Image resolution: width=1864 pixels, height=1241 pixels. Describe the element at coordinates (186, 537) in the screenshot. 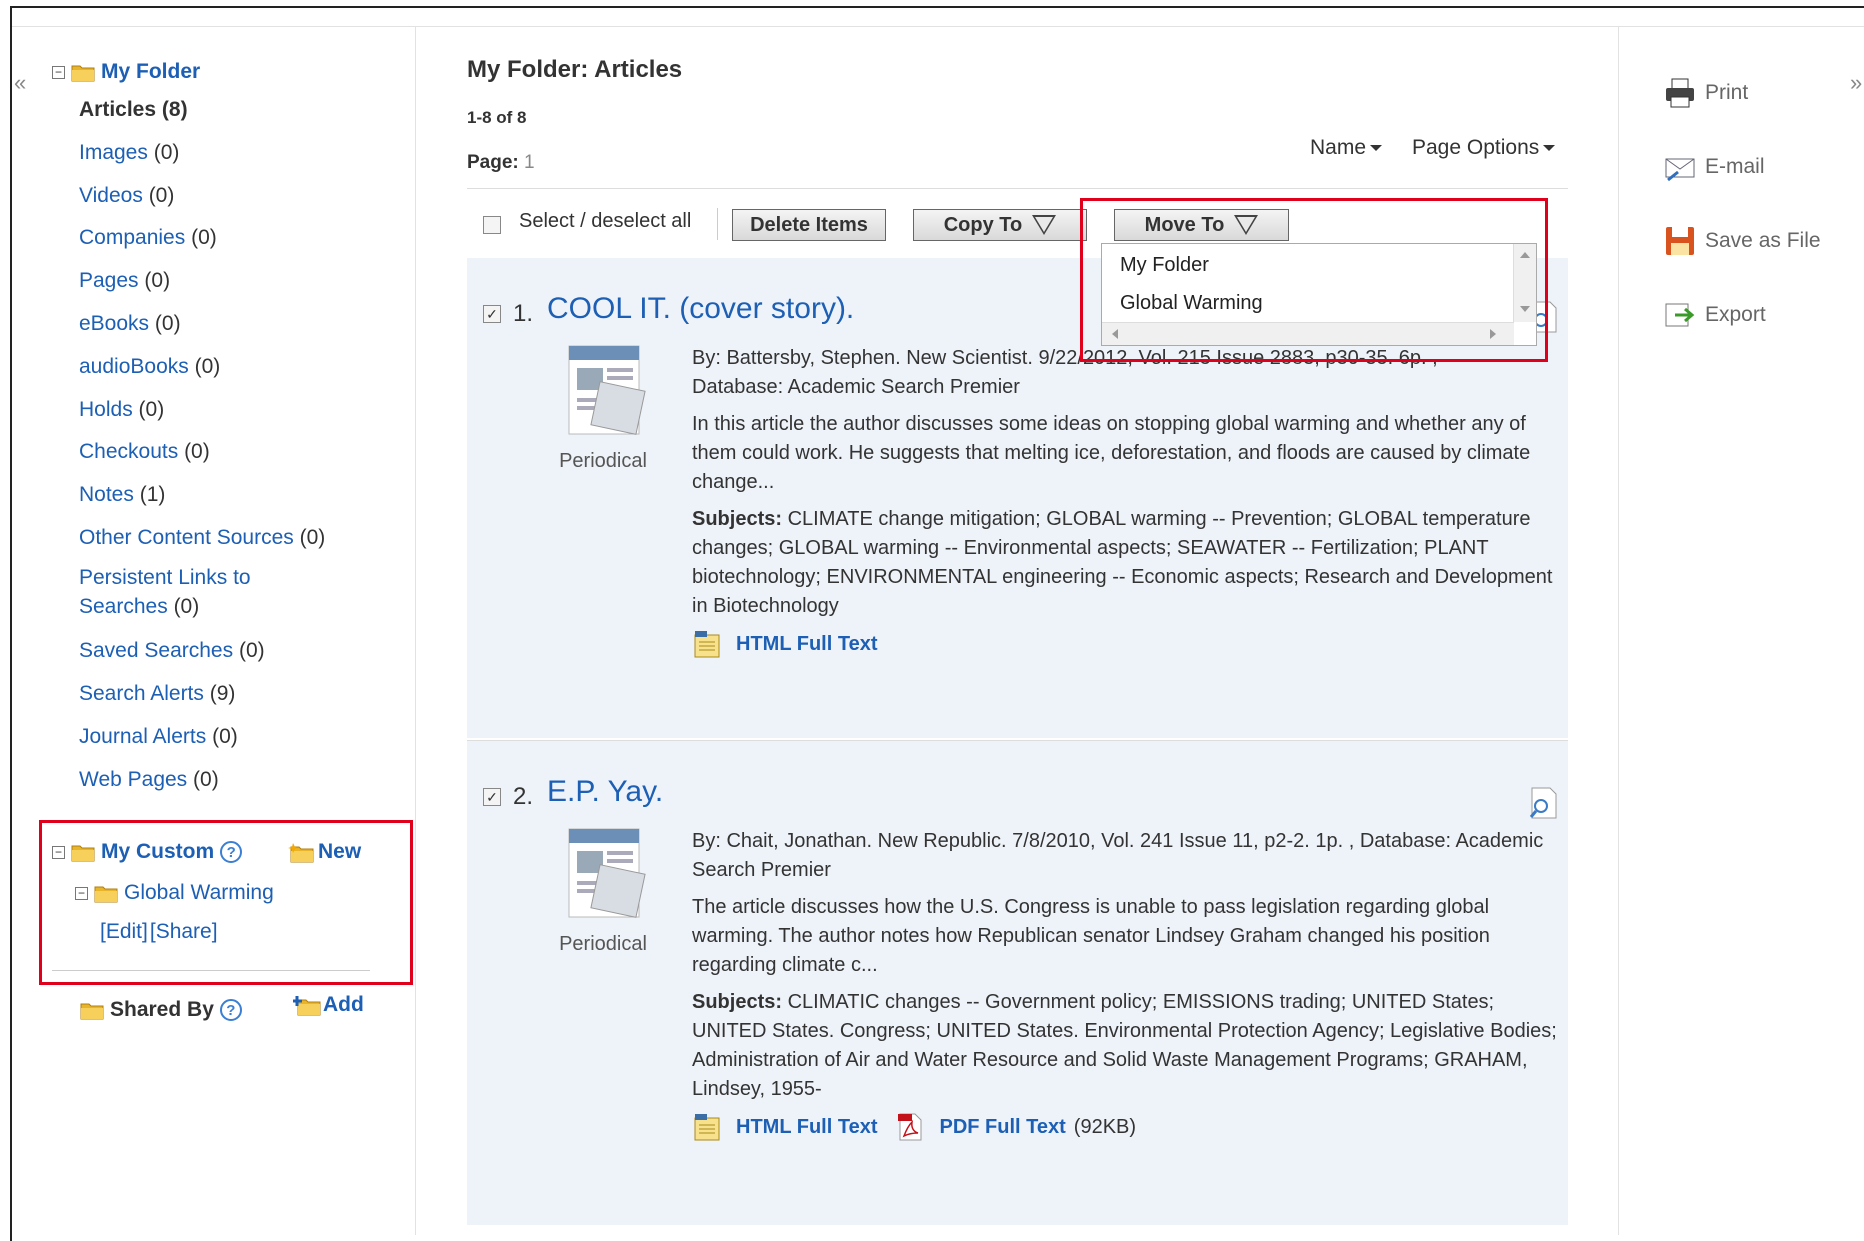

I see `sidebar-item-label: Other Content Sources` at that location.